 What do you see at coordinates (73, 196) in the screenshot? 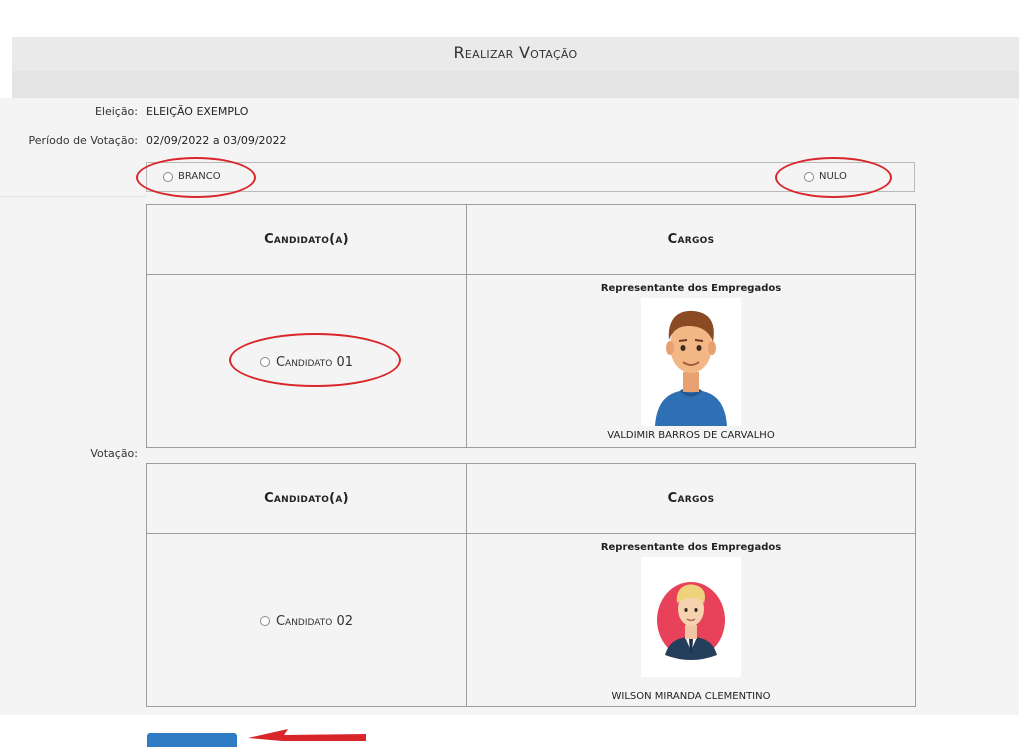
I see `row-divider` at bounding box center [73, 196].